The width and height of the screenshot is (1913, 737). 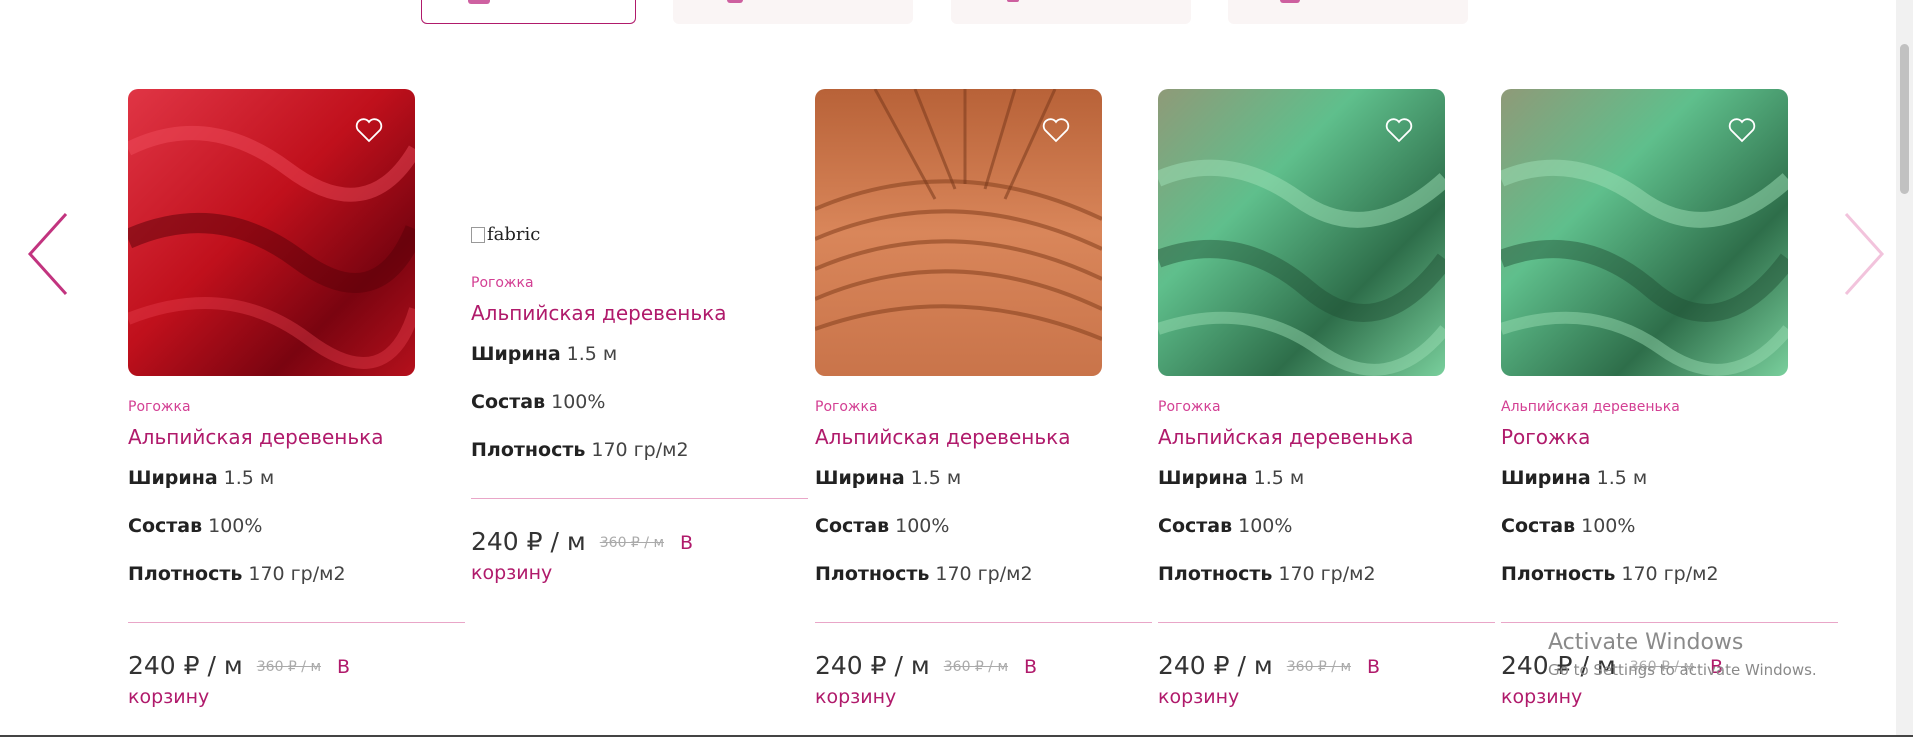 I want to click on chevron-right-icon, so click(x=1864, y=254).